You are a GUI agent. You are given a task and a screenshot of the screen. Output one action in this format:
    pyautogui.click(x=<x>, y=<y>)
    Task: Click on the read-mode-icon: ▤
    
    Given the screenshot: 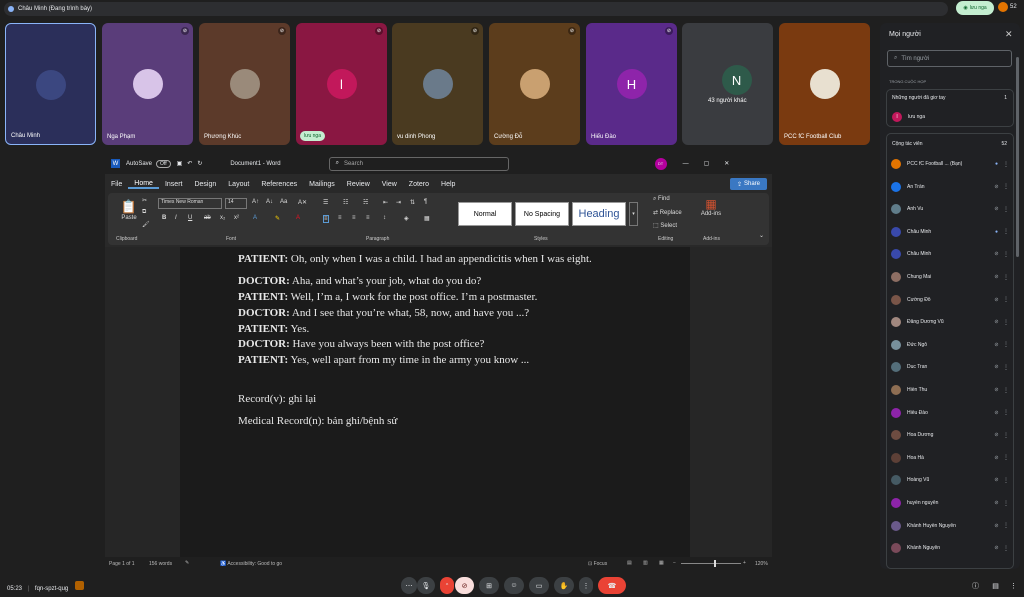 What is the action you would take?
    pyautogui.click(x=629, y=563)
    